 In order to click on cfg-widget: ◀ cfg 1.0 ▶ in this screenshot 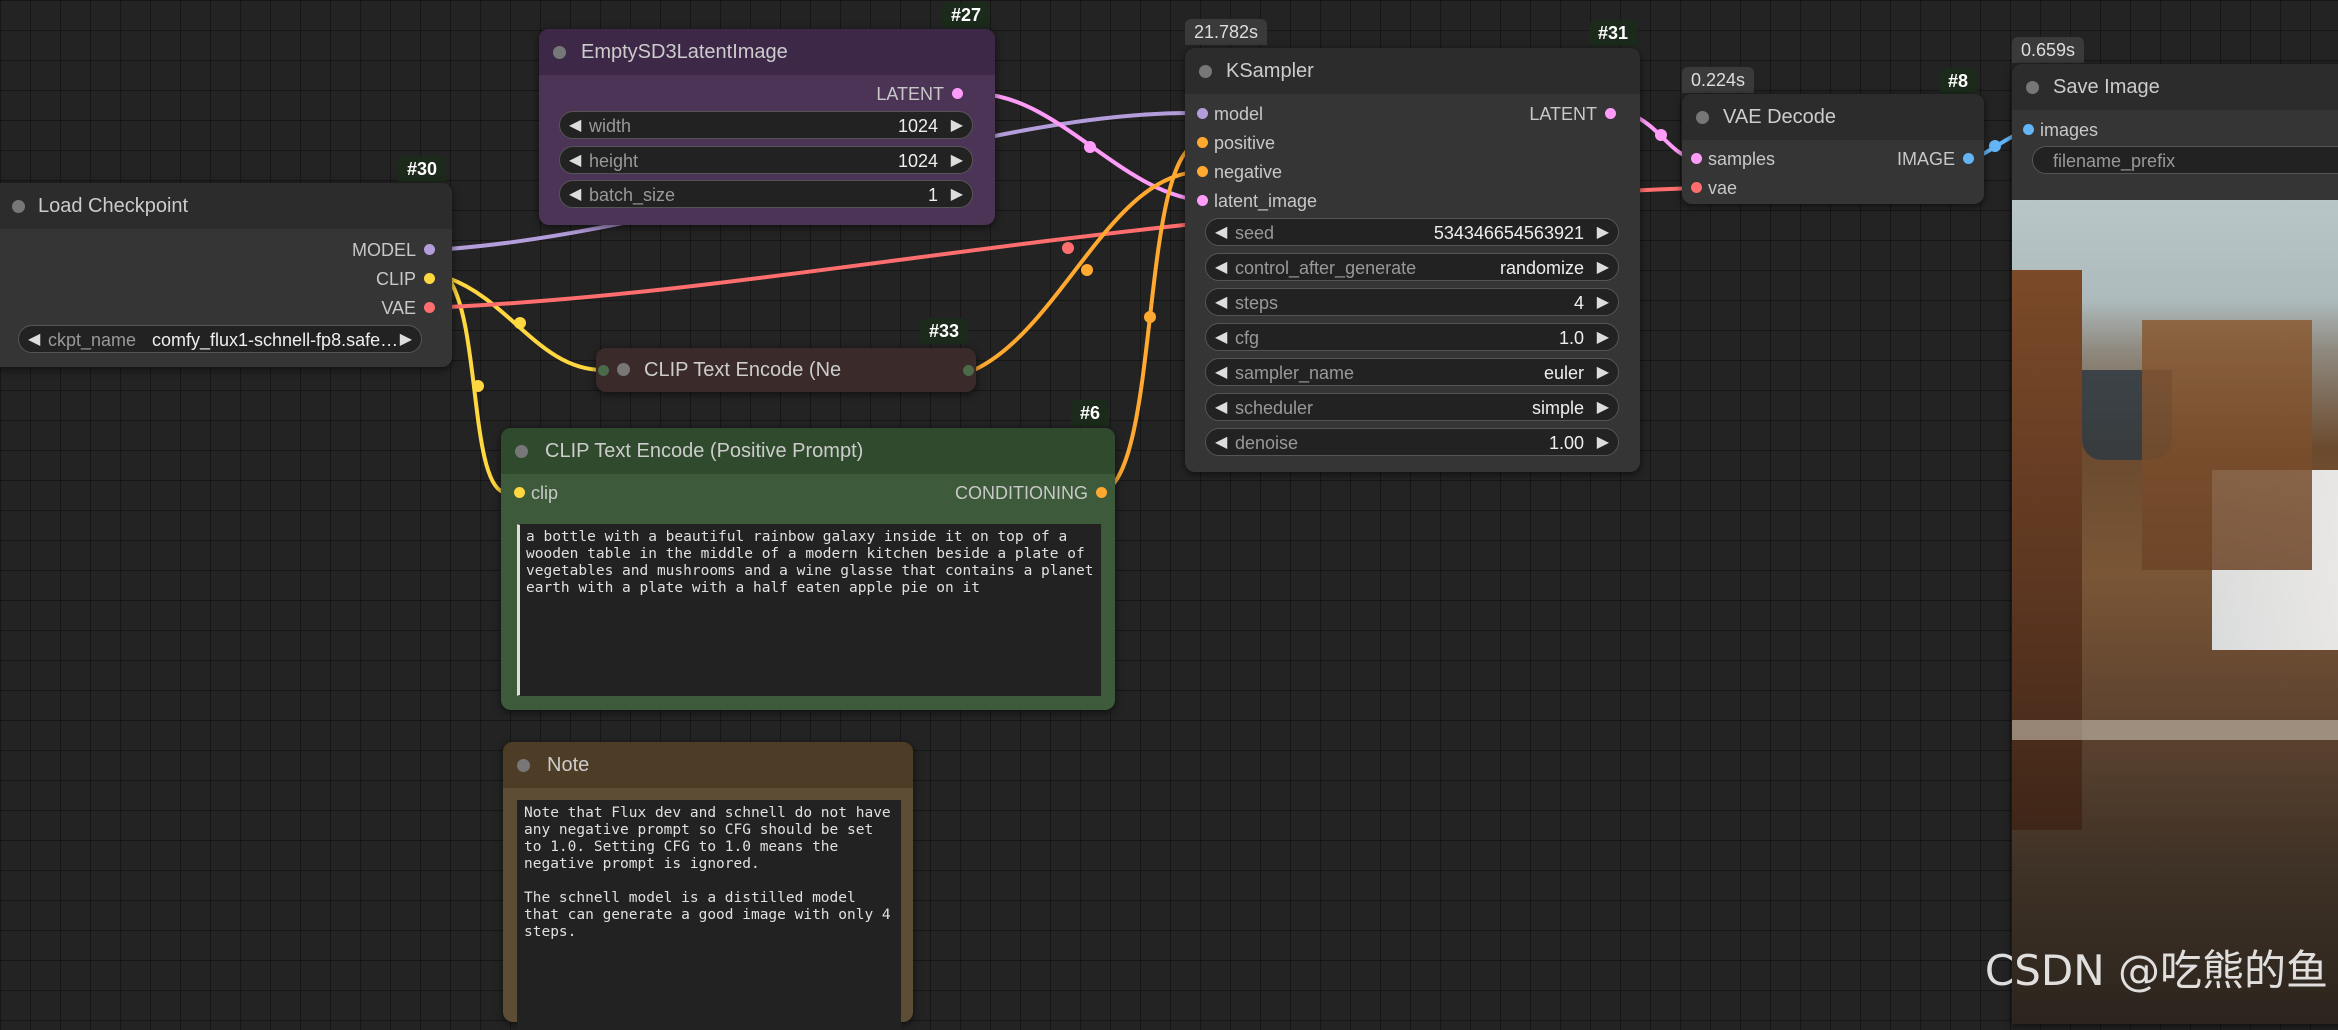, I will do `click(1412, 337)`.